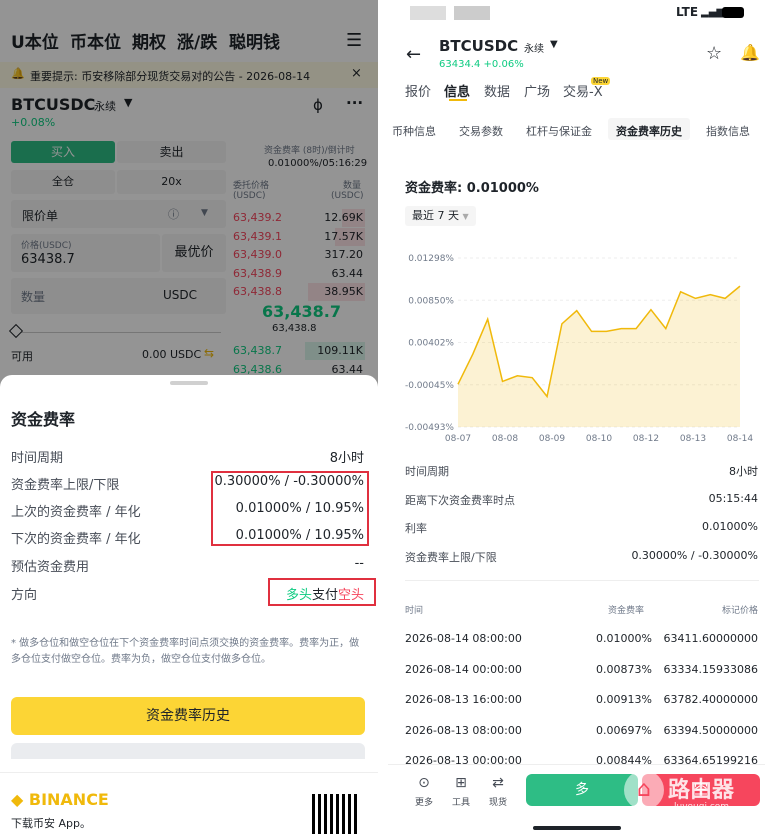 The width and height of the screenshot is (765, 834). I want to click on row-label: 时间周期, so click(37, 458).